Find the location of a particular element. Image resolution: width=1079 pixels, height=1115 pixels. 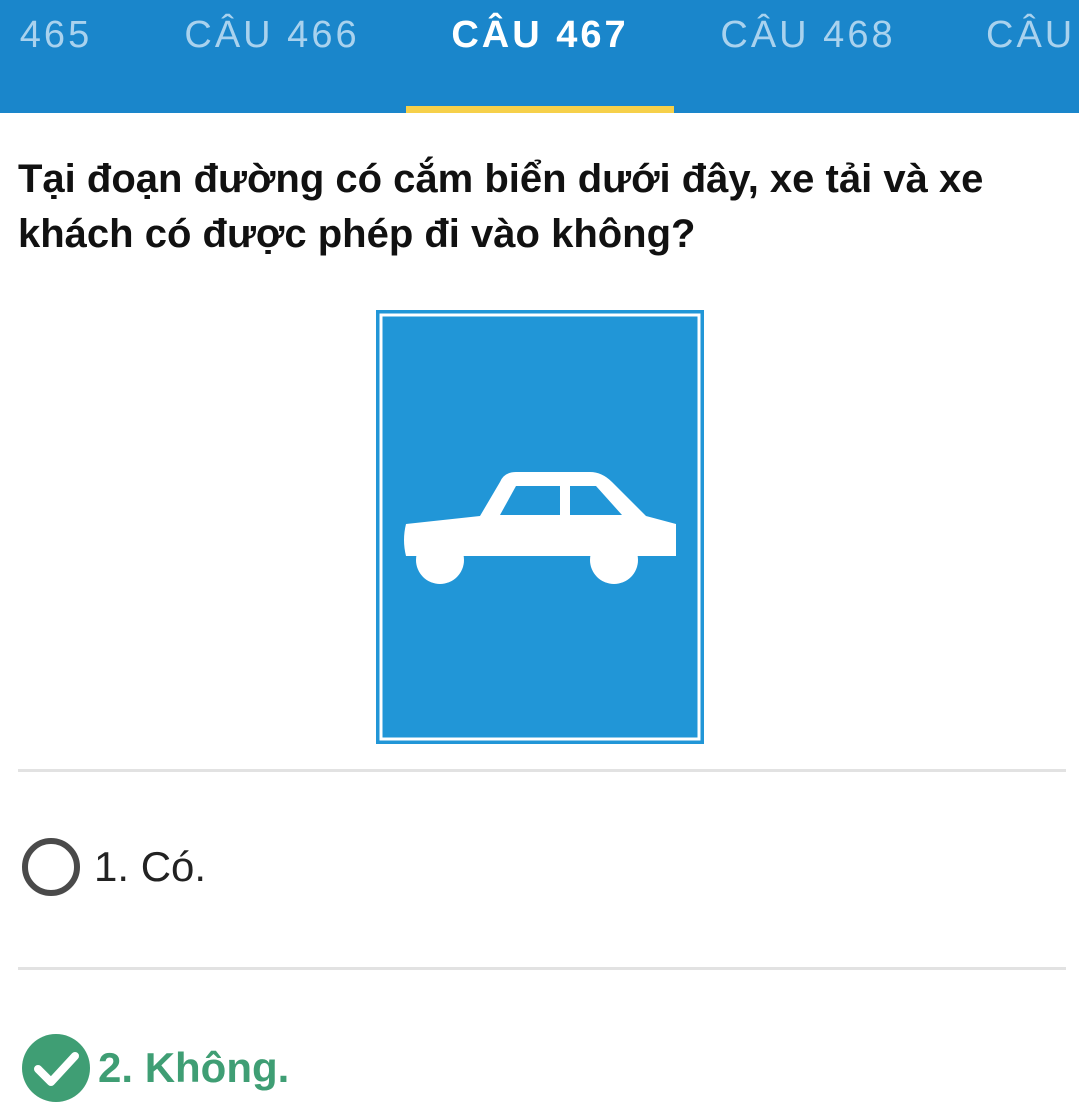

answer-option-2: 2. Không. is located at coordinates (155, 1068).